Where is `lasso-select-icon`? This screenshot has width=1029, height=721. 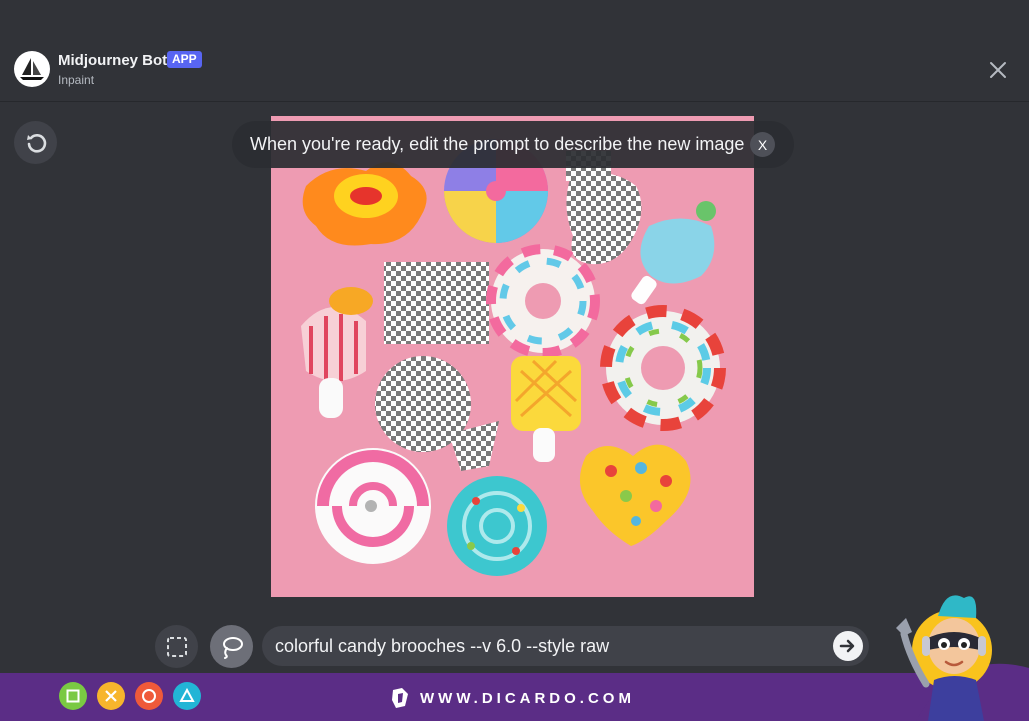 lasso-select-icon is located at coordinates (232, 647).